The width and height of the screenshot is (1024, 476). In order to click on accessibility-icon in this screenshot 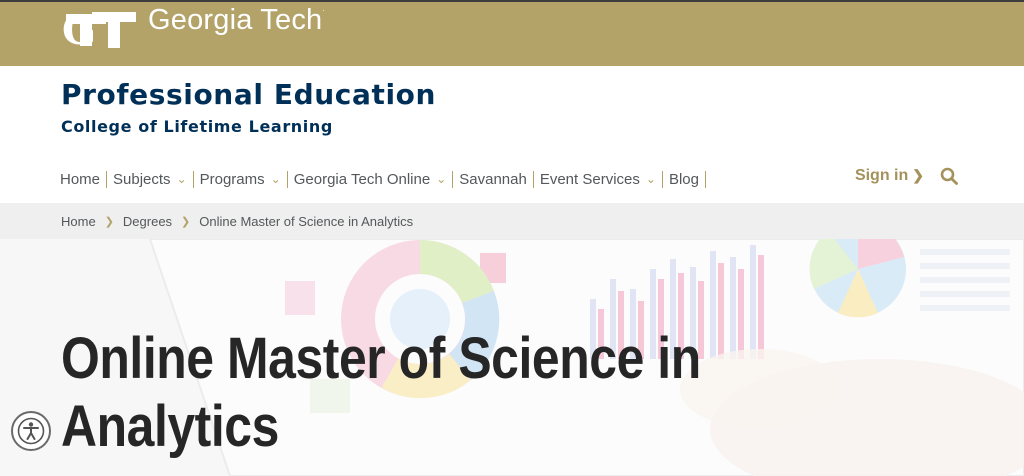, I will do `click(31, 431)`.